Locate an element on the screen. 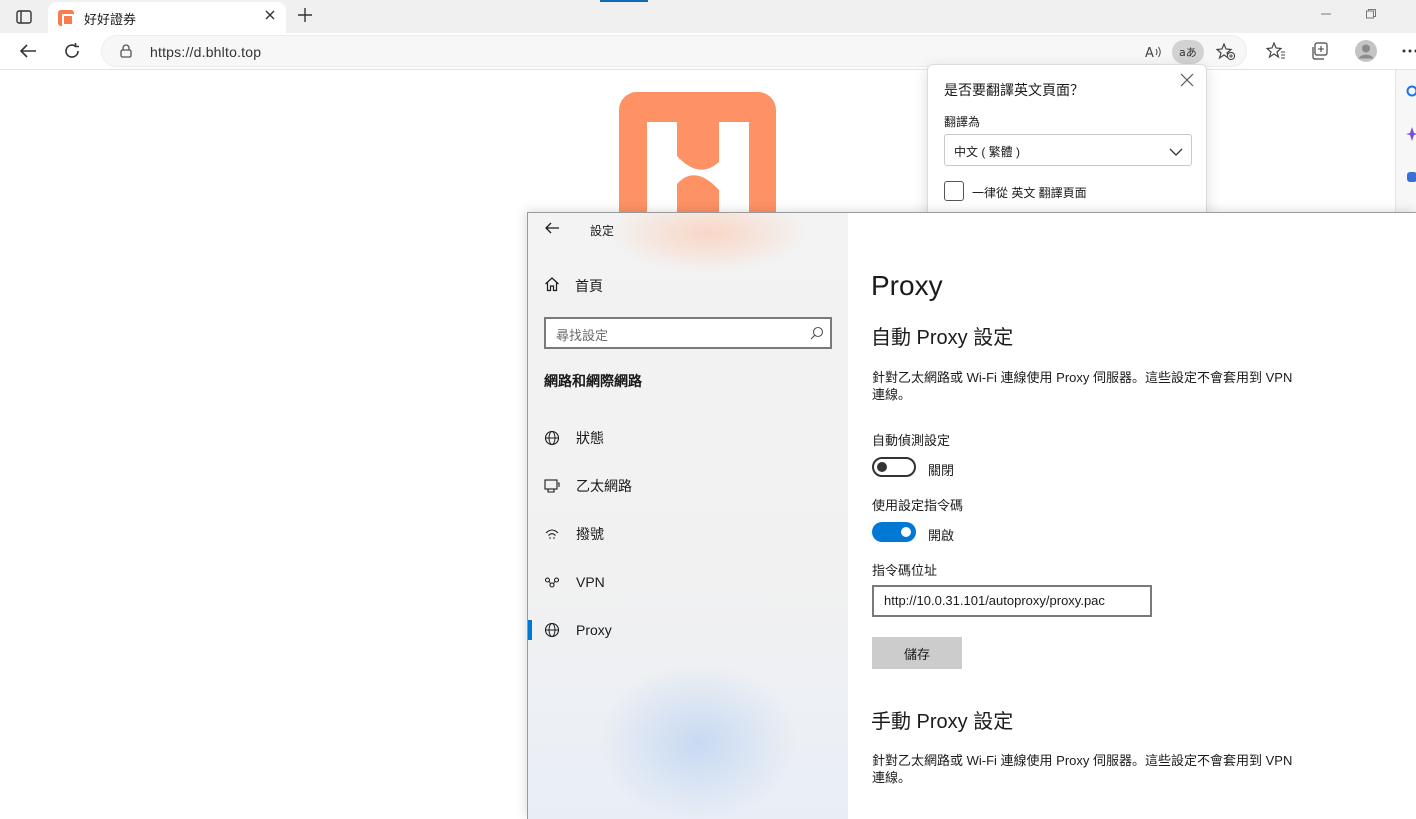  auto-detect-label: 自動偵測設定 is located at coordinates (911, 440).